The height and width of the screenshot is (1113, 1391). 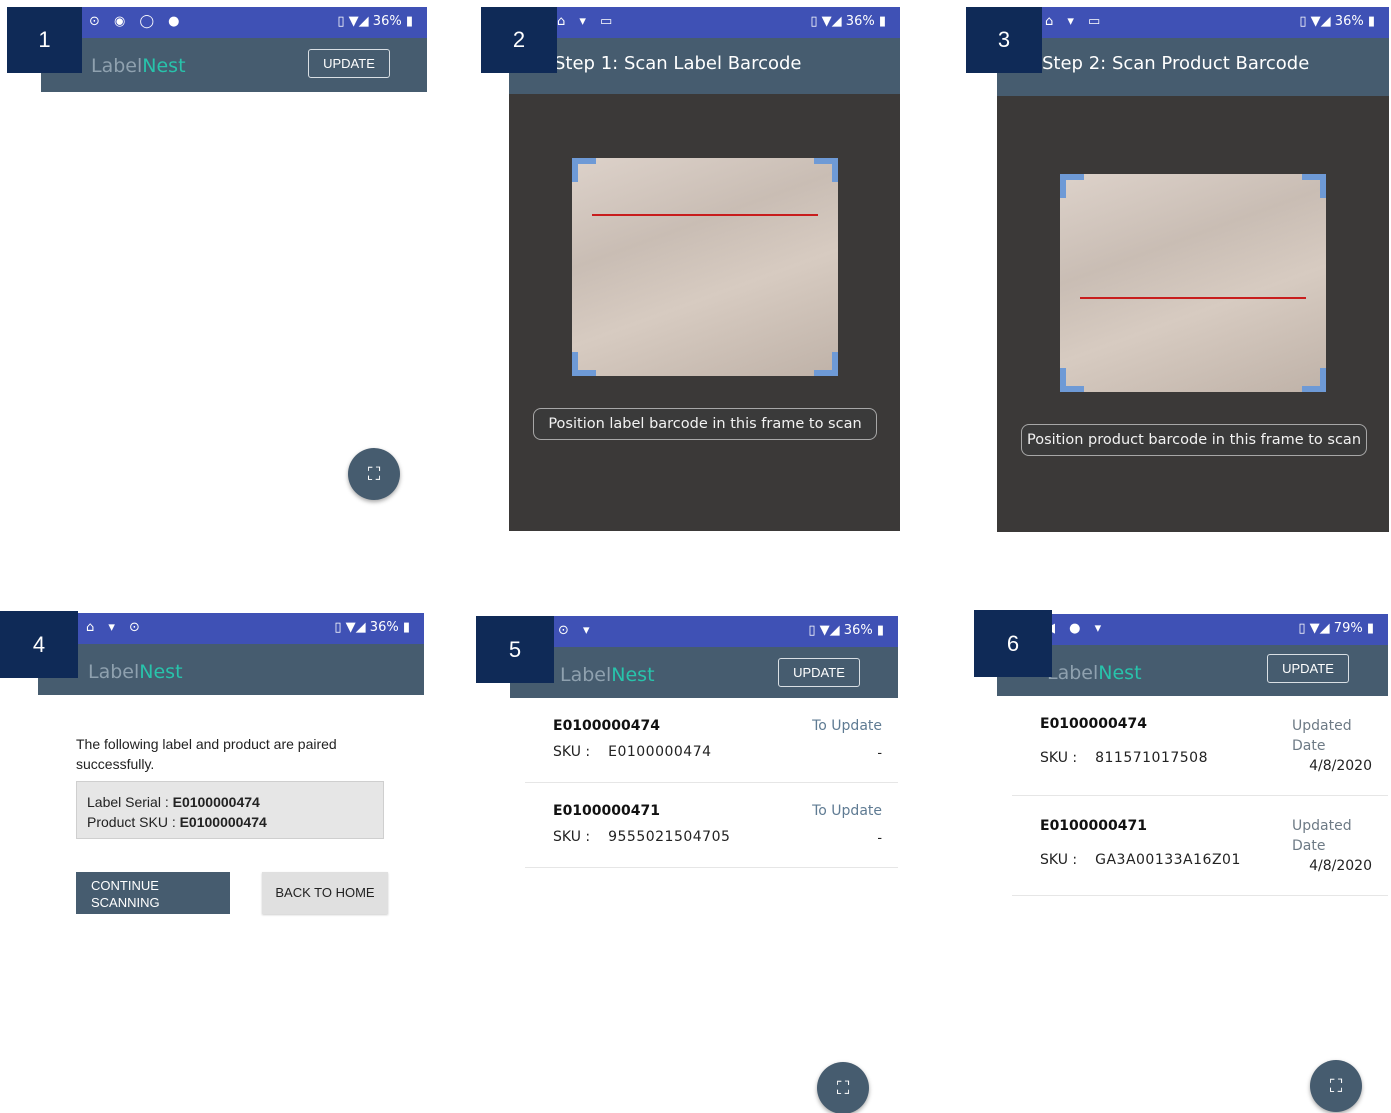 What do you see at coordinates (231, 628) in the screenshot?
I see `status-bar: ⌂ ▾ ⊙ ▯ ▼◢ 36% ▮` at bounding box center [231, 628].